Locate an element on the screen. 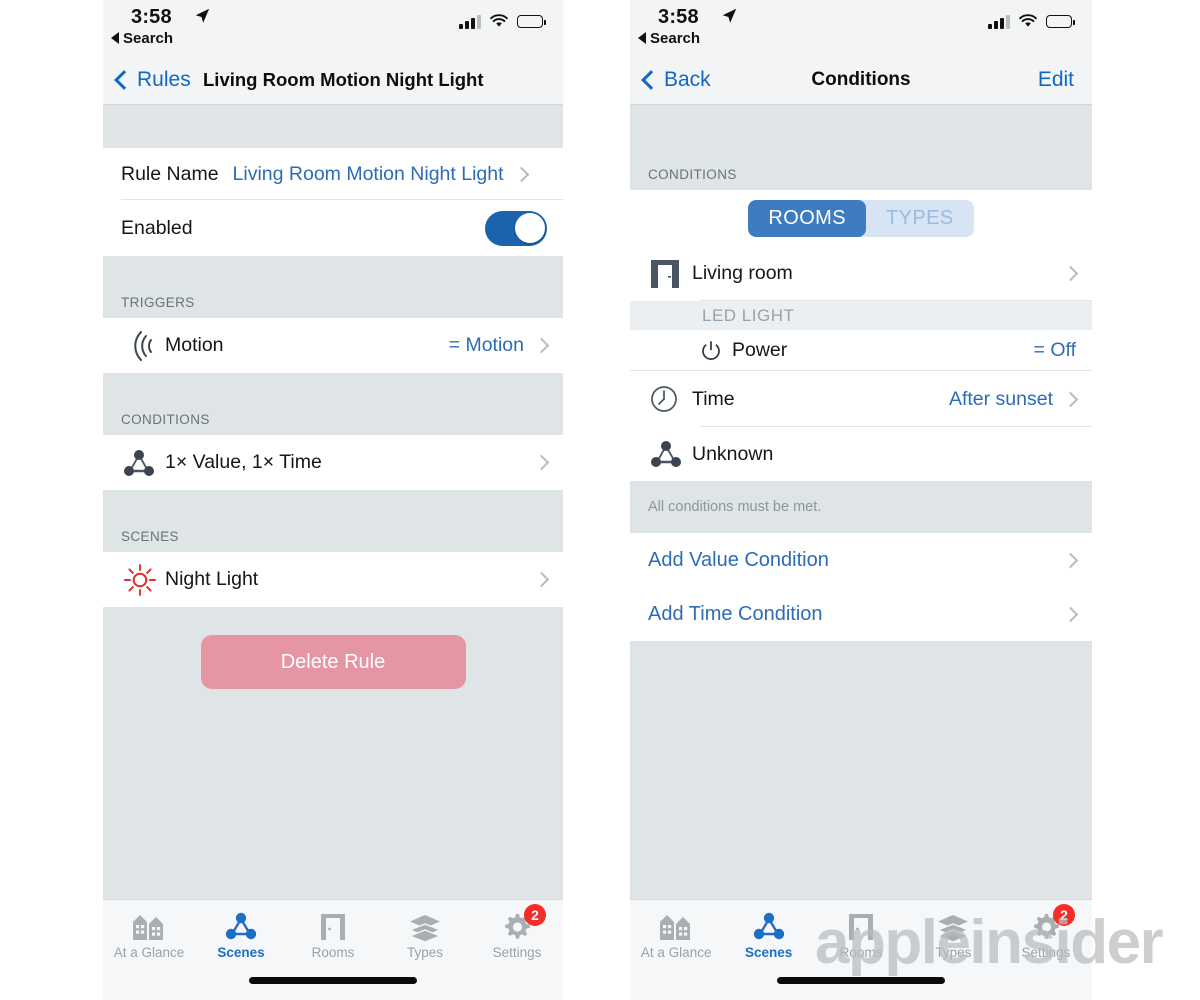  trigger-value: = Motion is located at coordinates (486, 345).